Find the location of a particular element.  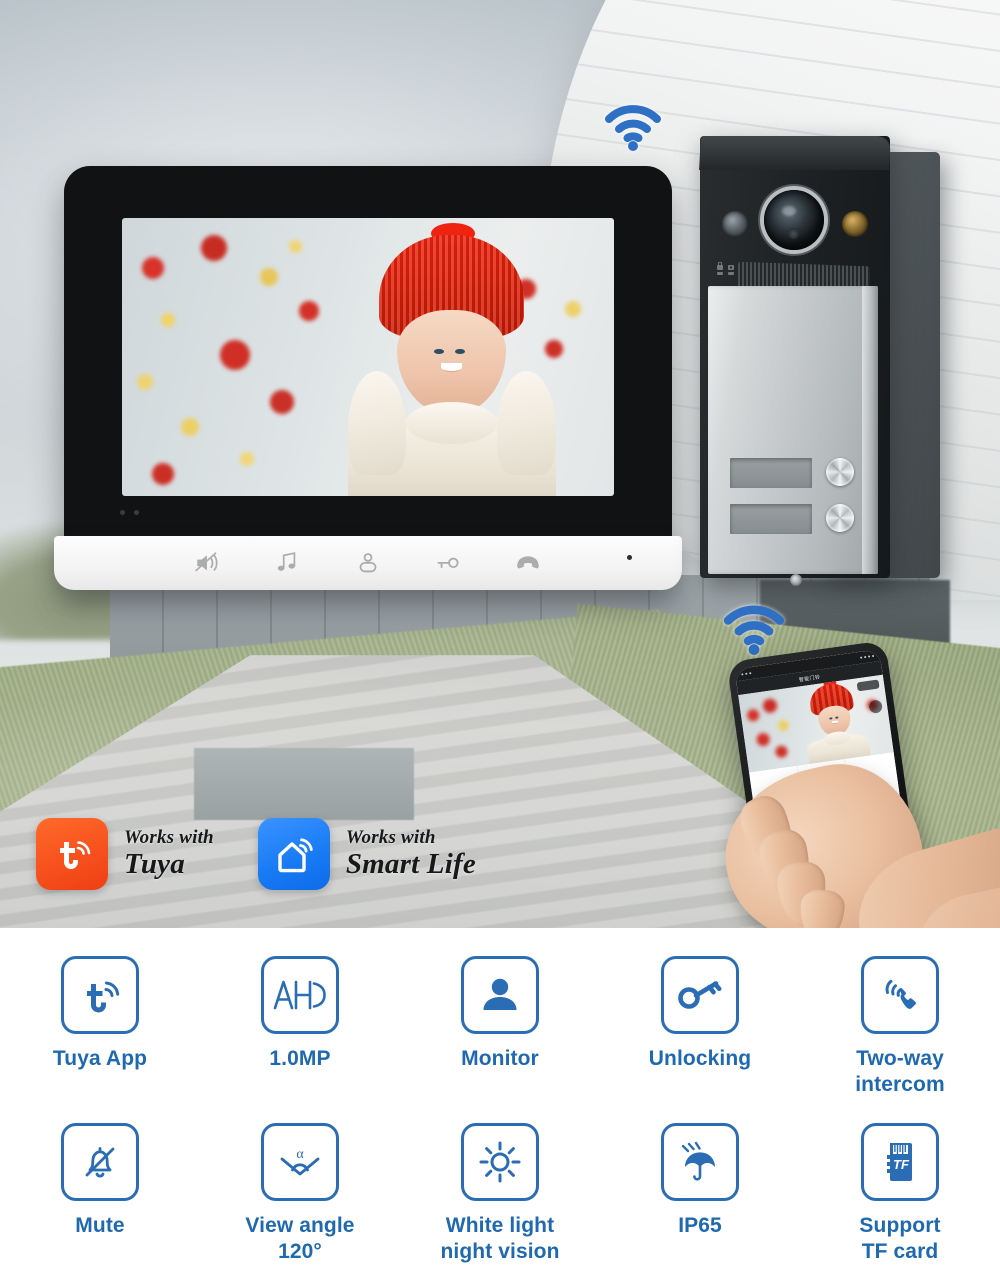

finger-little is located at coordinates (822, 908).